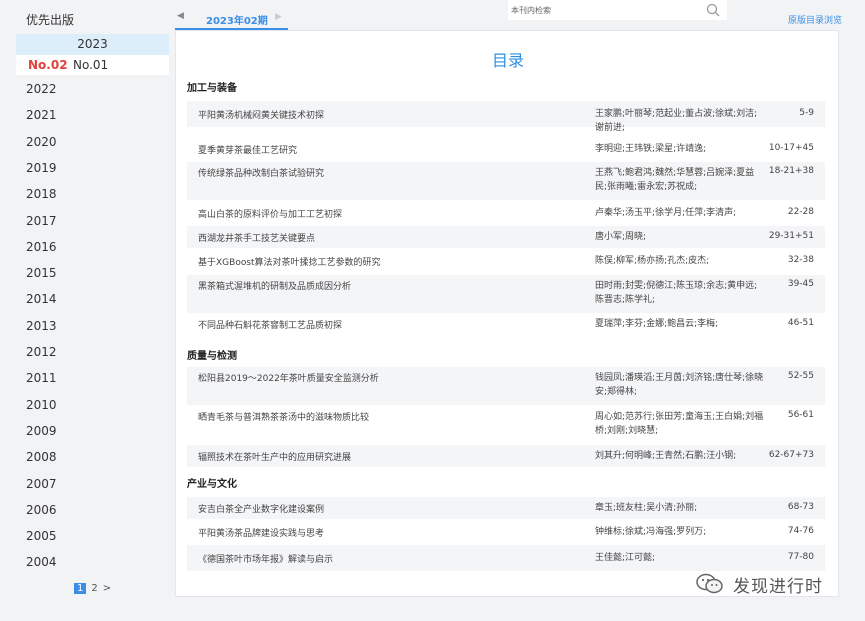 Image resolution: width=865 pixels, height=621 pixels. I want to click on year-link: 2020, so click(41, 142).